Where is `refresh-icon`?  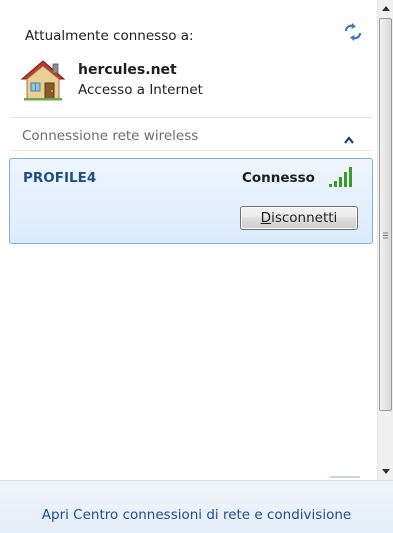 refresh-icon is located at coordinates (353, 32).